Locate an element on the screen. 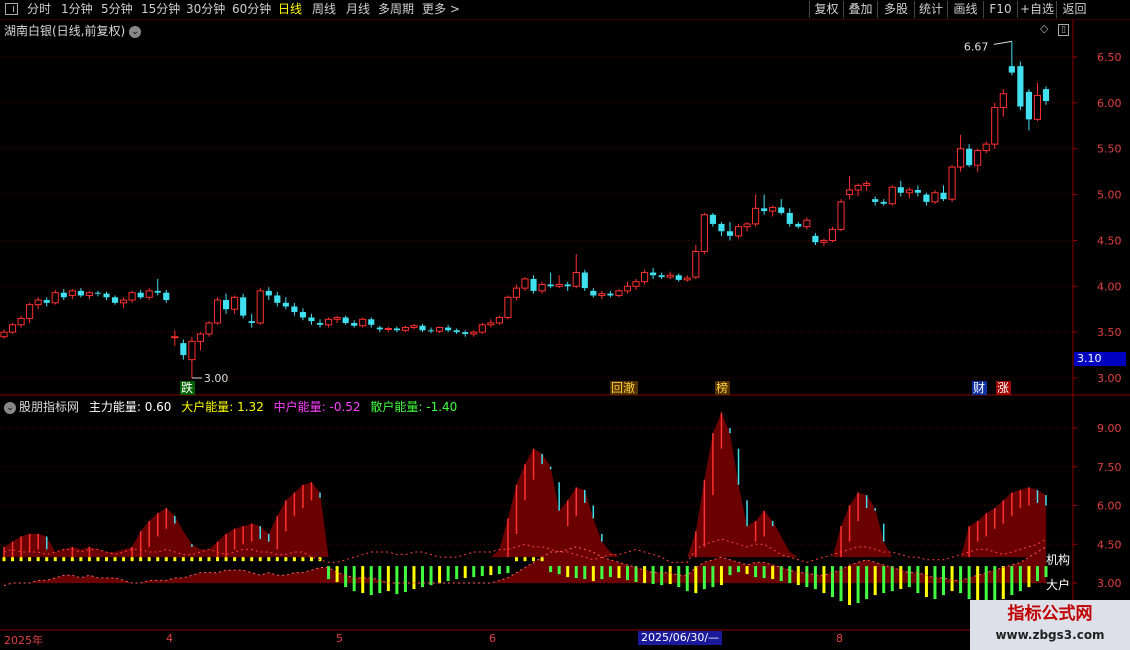 The width and height of the screenshot is (1130, 650). period-tab-1: 1分钟 is located at coordinates (77, 9).